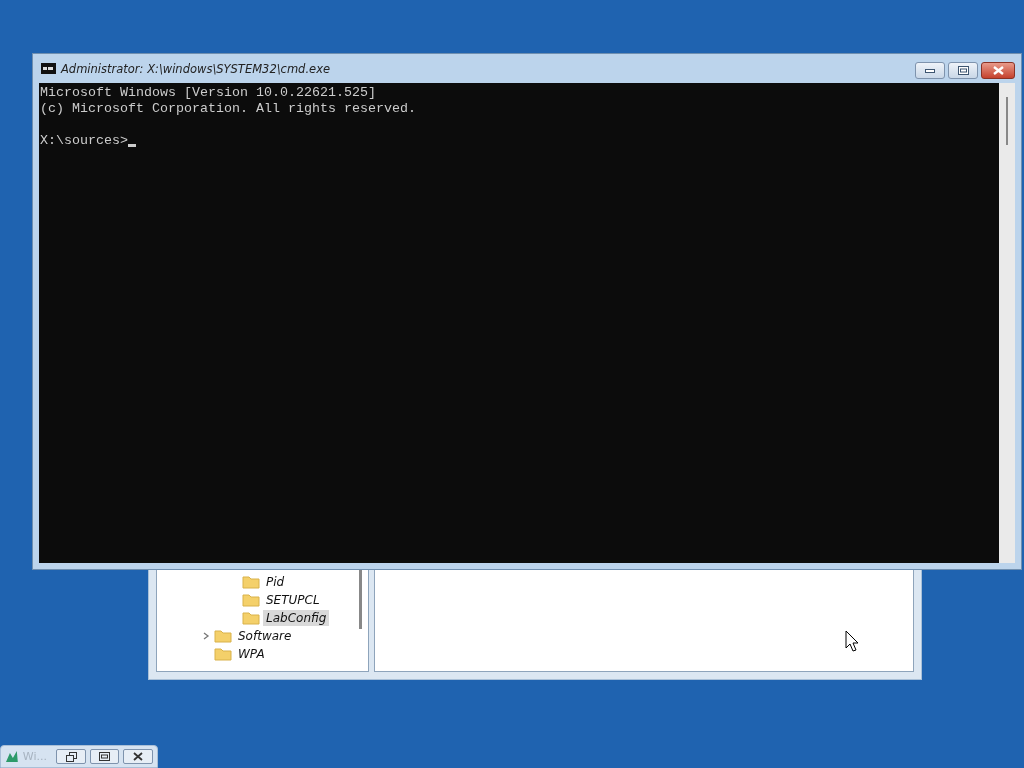 The width and height of the screenshot is (1024, 768). I want to click on console-icon, so click(48, 68).